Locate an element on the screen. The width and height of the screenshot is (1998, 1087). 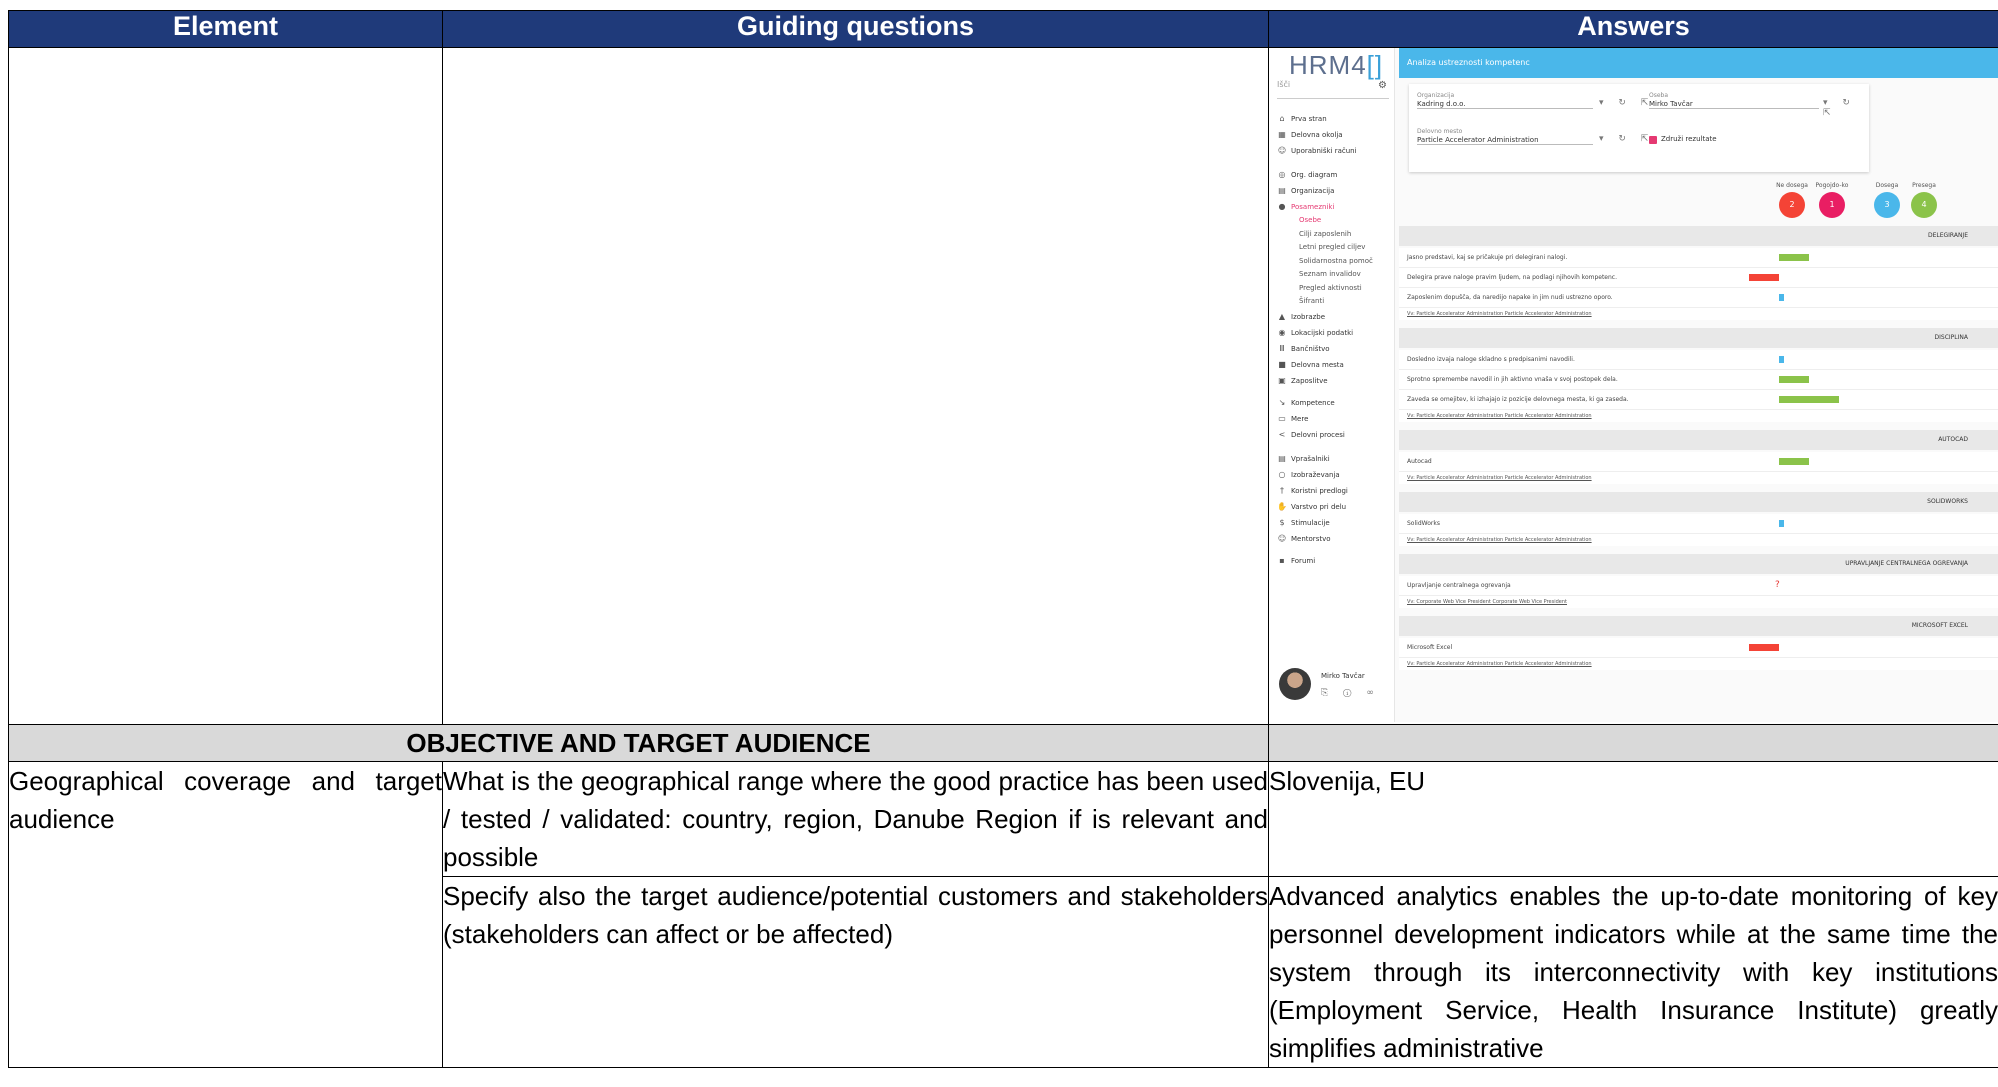
sidebar-item-label: Posamezniki is located at coordinates (1313, 207).